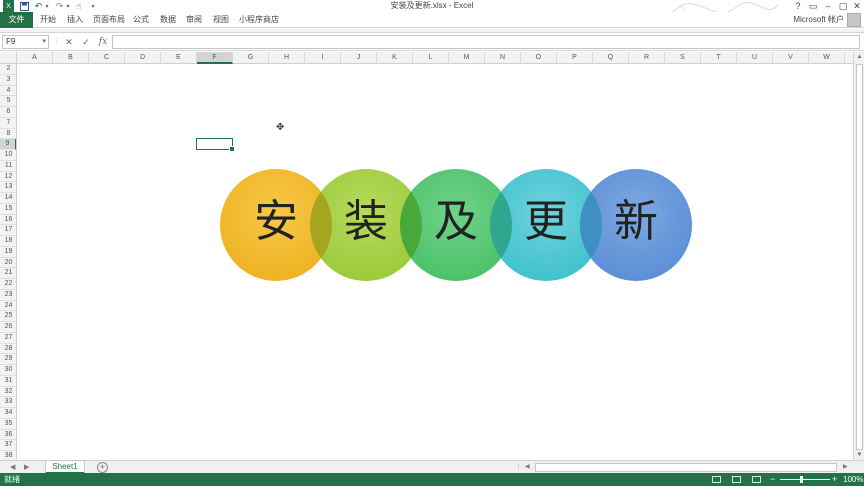 This screenshot has width=864, height=486. Describe the element at coordinates (8, 112) in the screenshot. I see `row-header-6: 6` at that location.